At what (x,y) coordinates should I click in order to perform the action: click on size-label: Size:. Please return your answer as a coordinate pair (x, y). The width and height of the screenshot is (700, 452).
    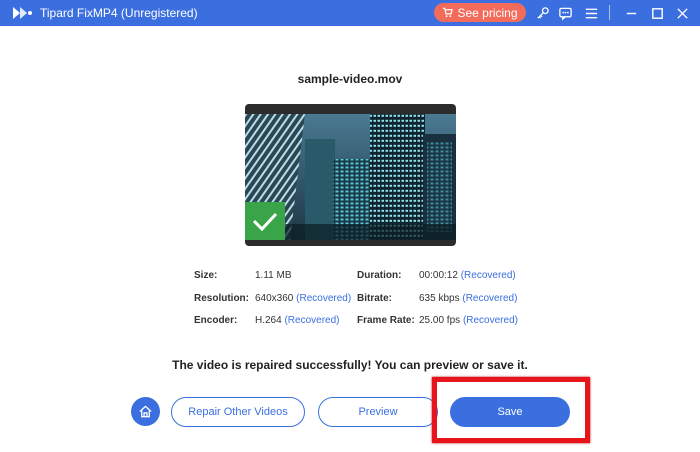
    Looking at the image, I should click on (206, 275).